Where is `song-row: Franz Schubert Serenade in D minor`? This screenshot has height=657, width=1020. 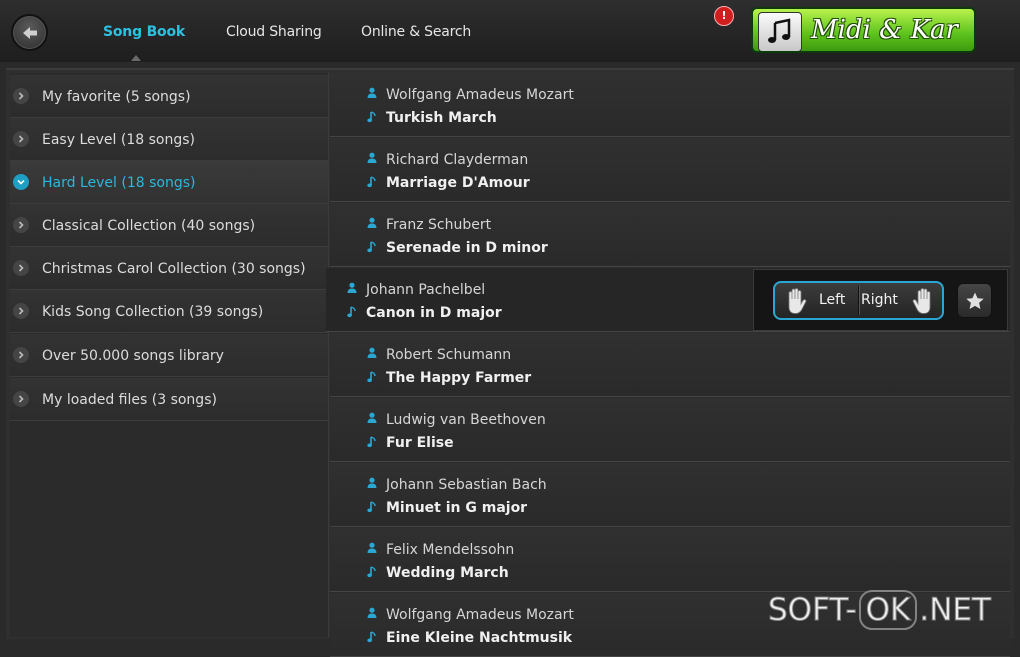
song-row: Franz Schubert Serenade in D minor is located at coordinates (670, 235).